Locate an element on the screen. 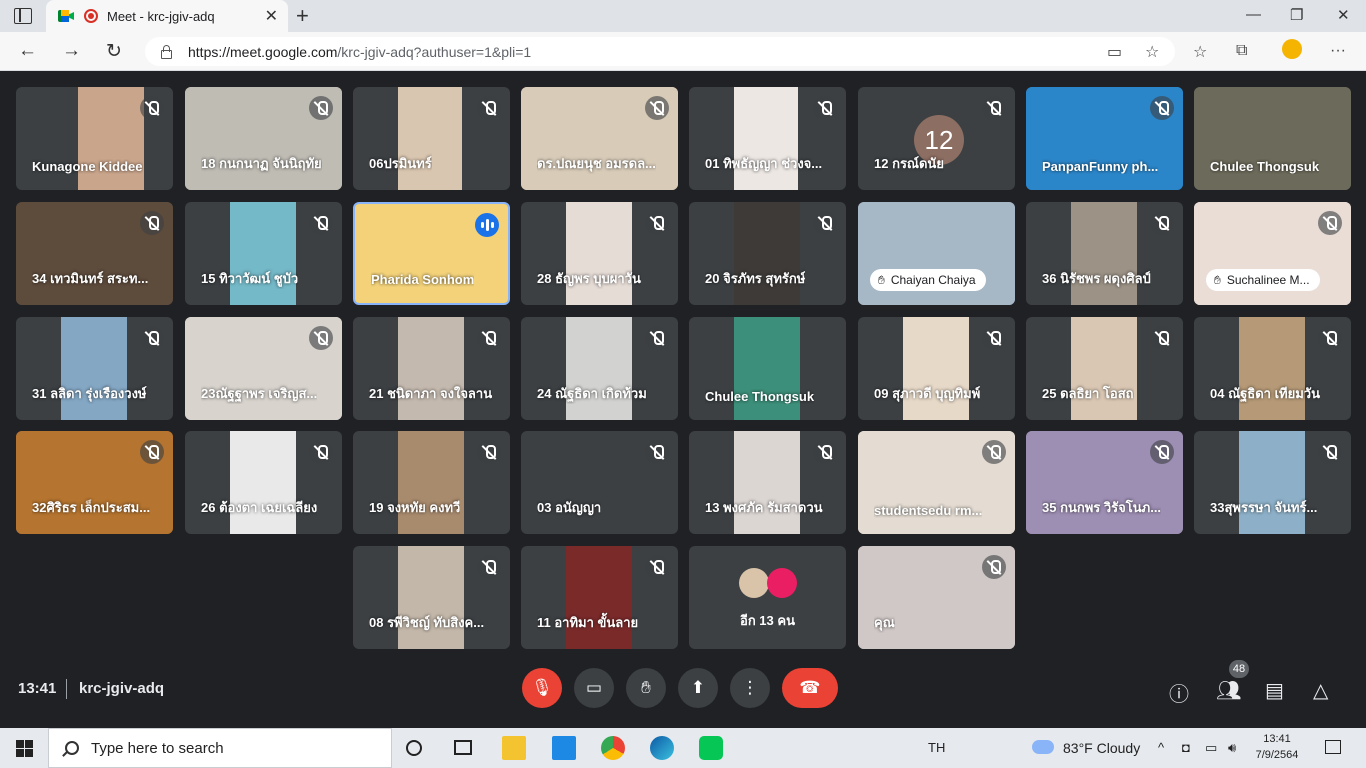 The image size is (1366, 768). camera-toggle-button: ▭ is located at coordinates (594, 688).